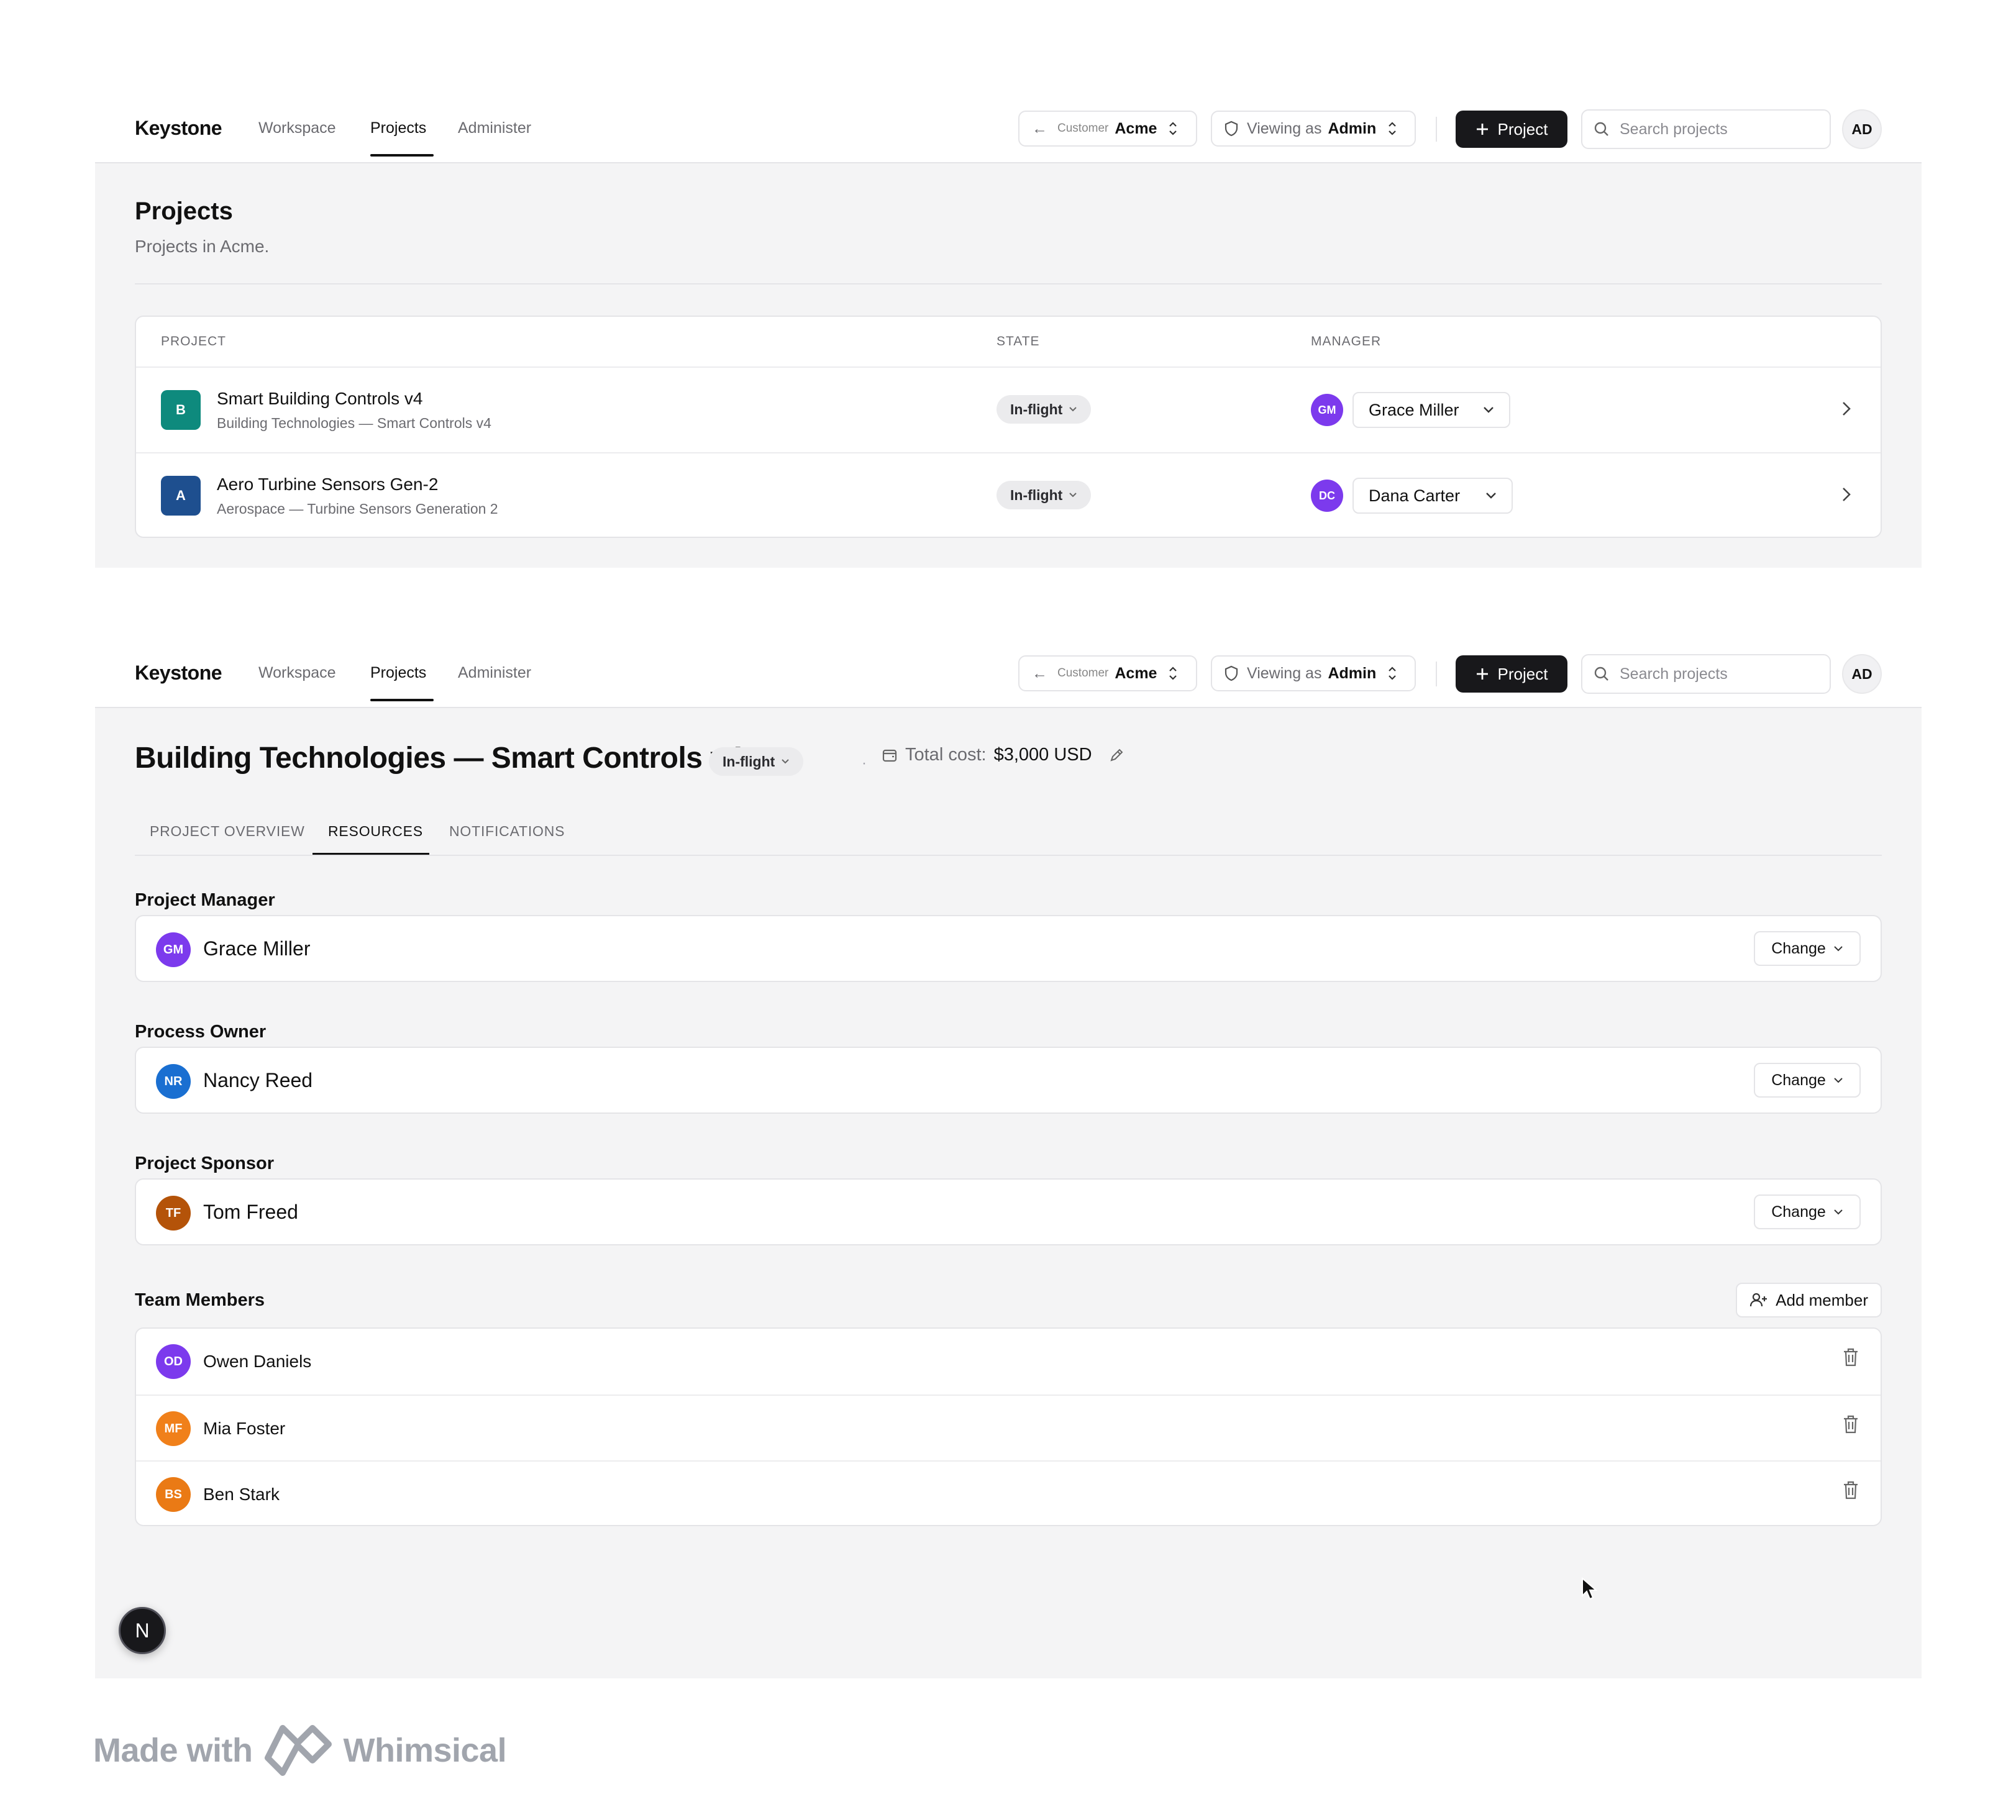  What do you see at coordinates (1327, 496) in the screenshot?
I see `manager-avatar: DC` at bounding box center [1327, 496].